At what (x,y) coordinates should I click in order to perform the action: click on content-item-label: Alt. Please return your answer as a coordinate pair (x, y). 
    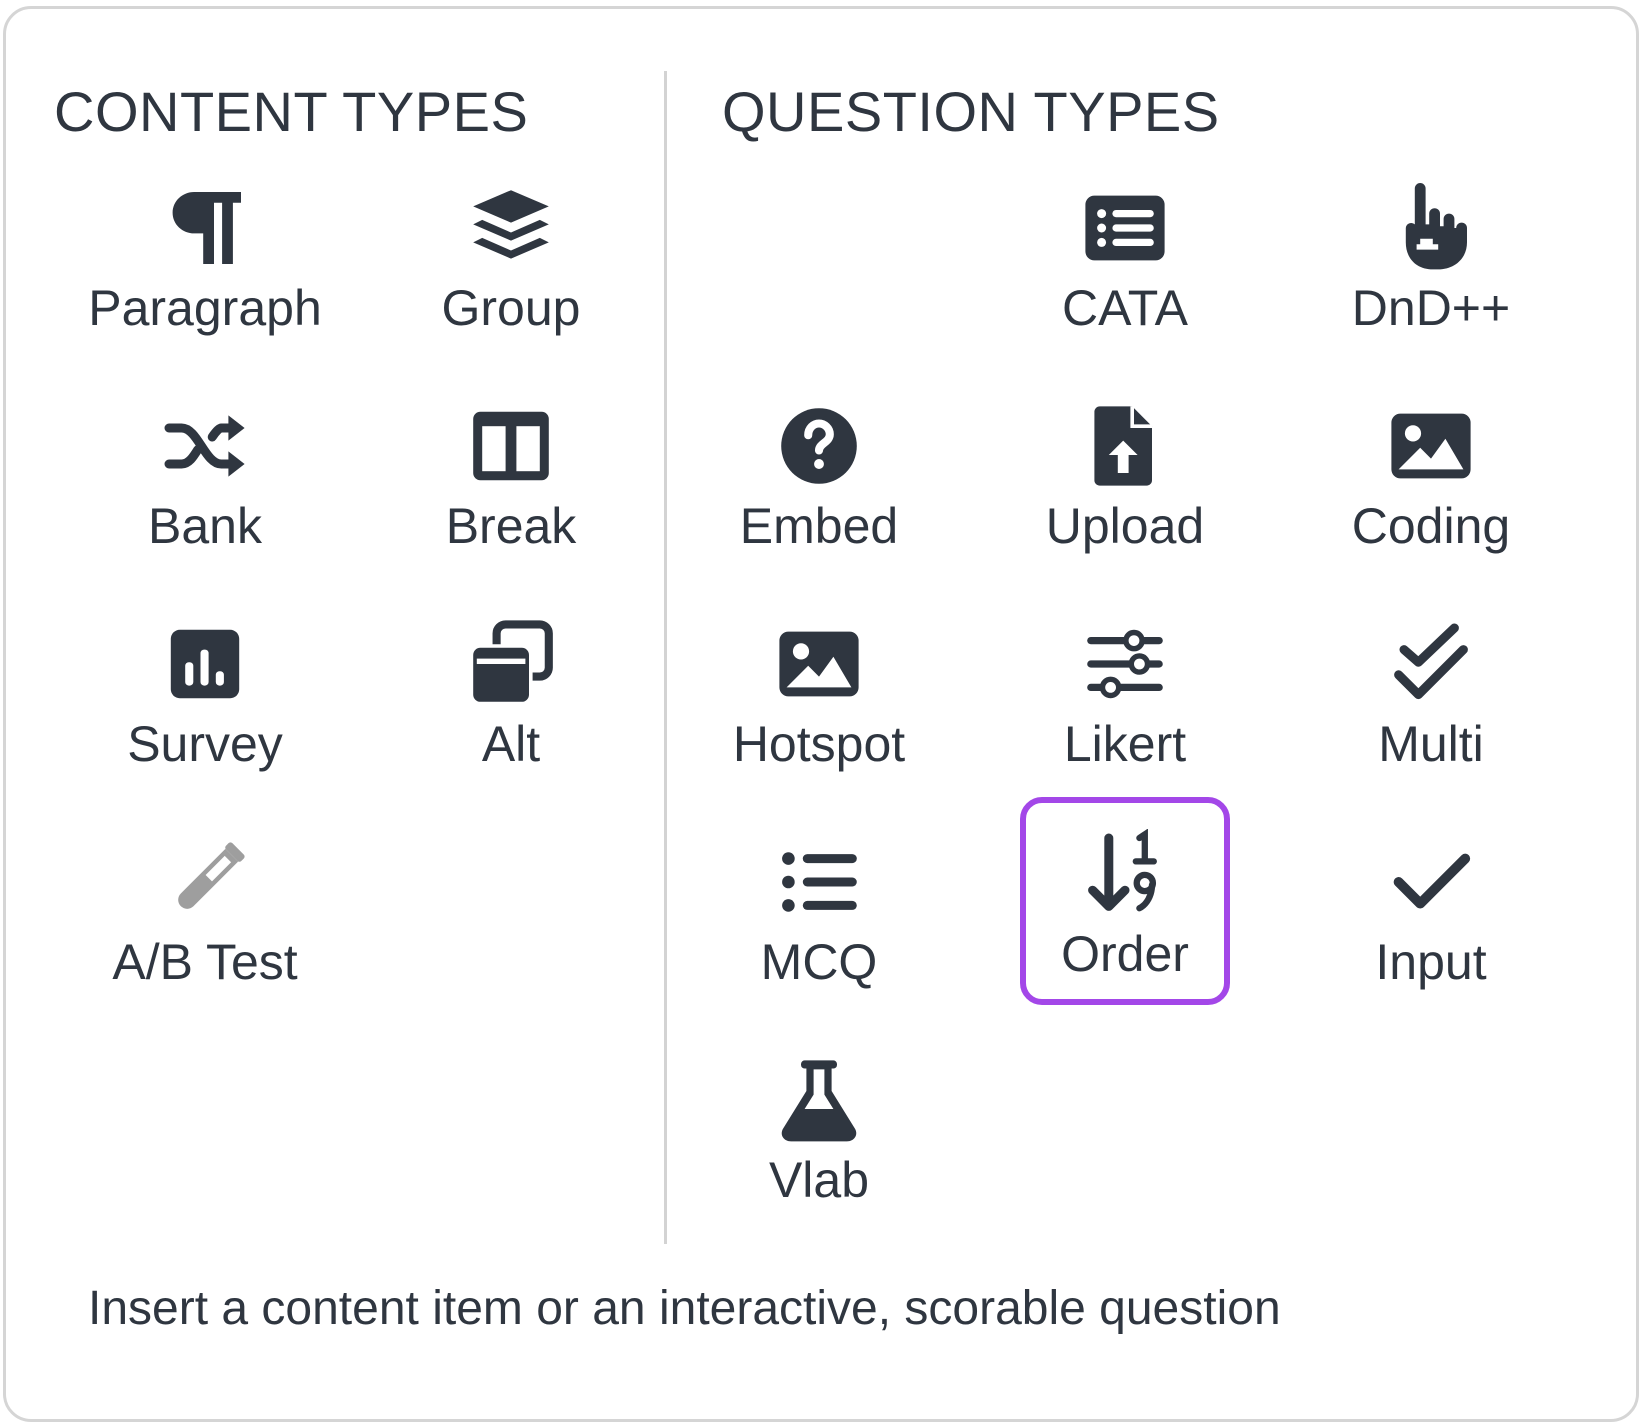
    Looking at the image, I should click on (511, 744).